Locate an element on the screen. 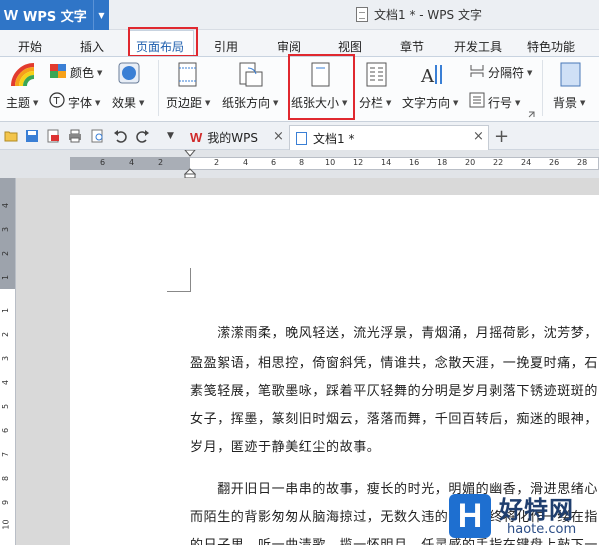 The image size is (599, 545). effect-icon is located at coordinates (129, 73).